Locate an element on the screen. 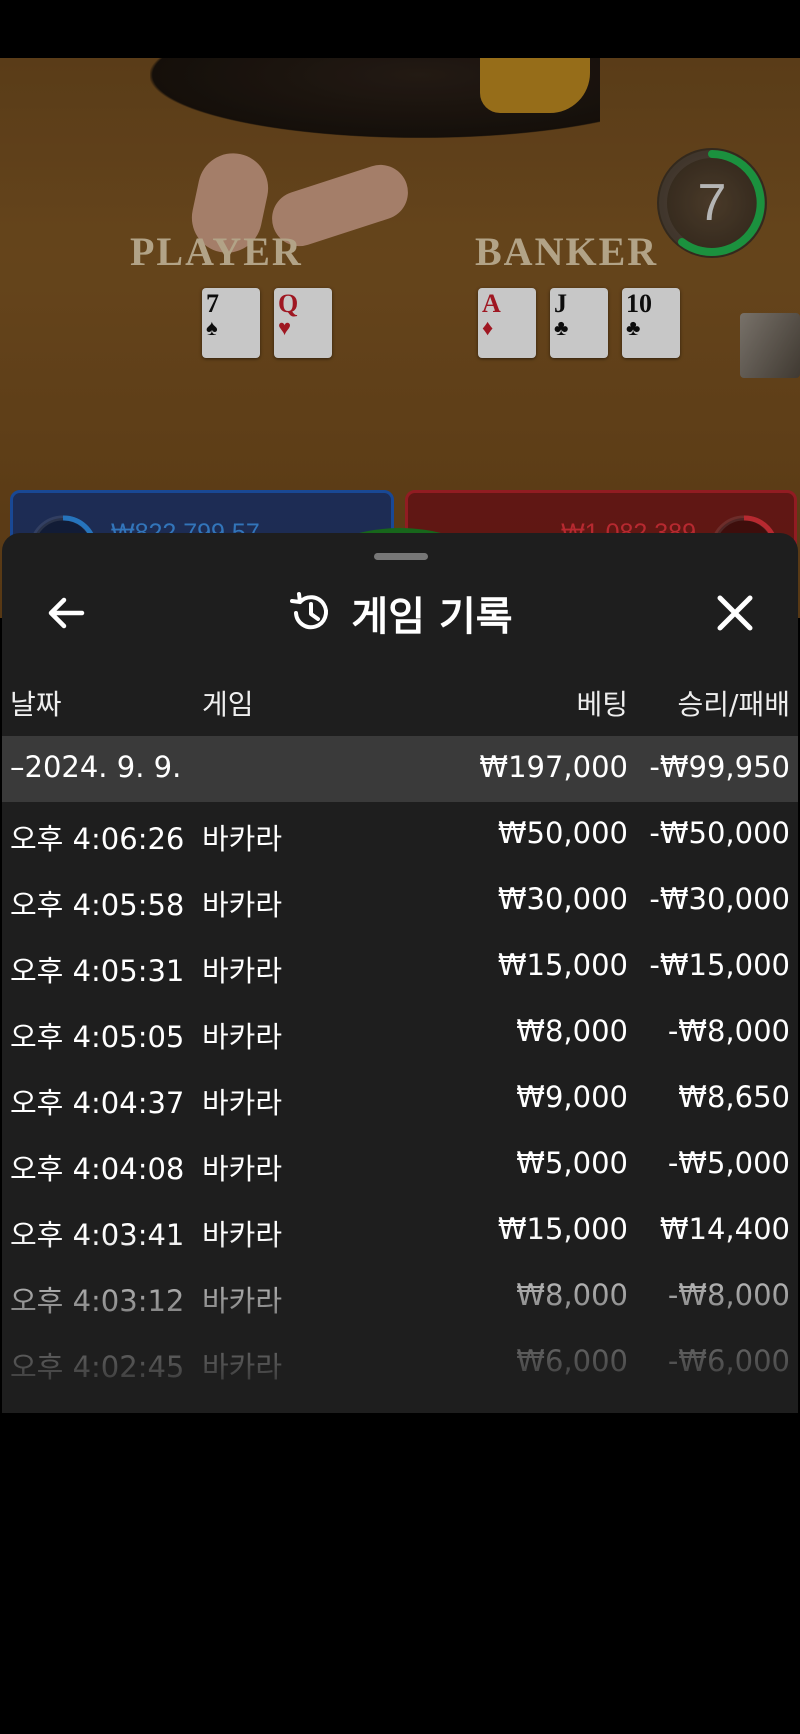  row-time: 오후 4:05:58 is located at coordinates (97, 905).